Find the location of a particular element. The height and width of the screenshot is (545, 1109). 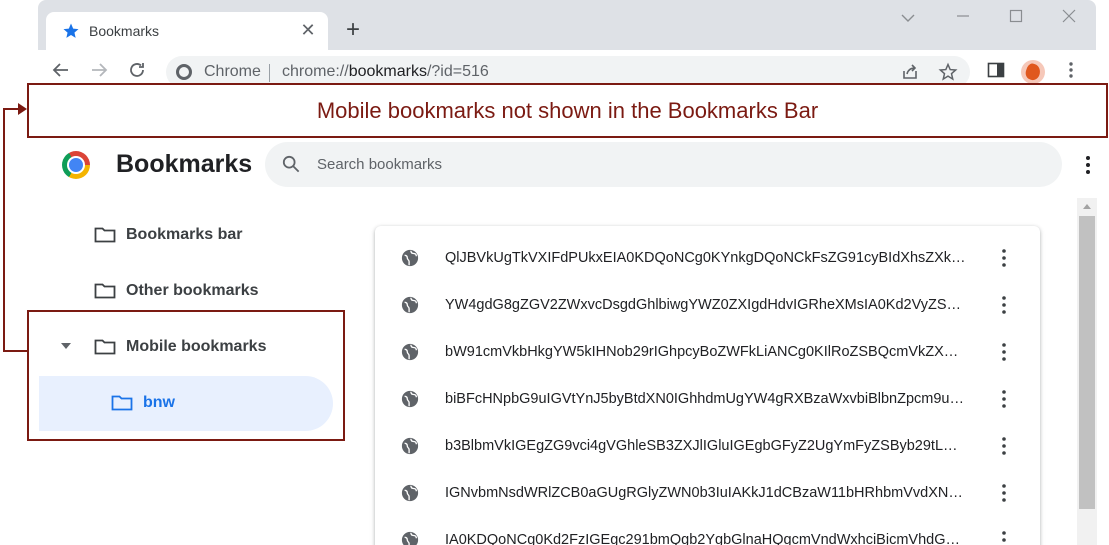

sidebar-item-label: Bookmarks bar is located at coordinates (184, 234).